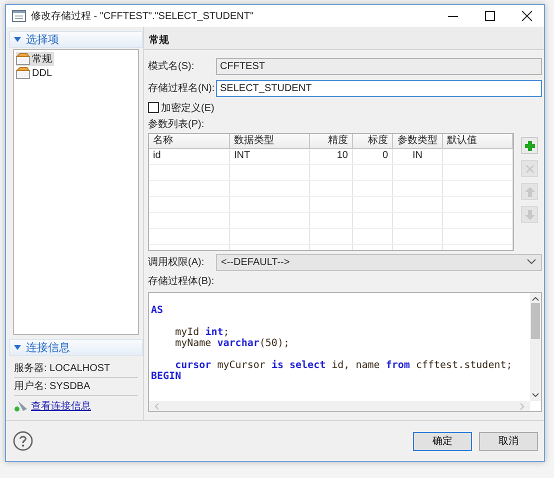 This screenshot has width=554, height=478. I want to click on horizontal-scrollbar, so click(339, 406).